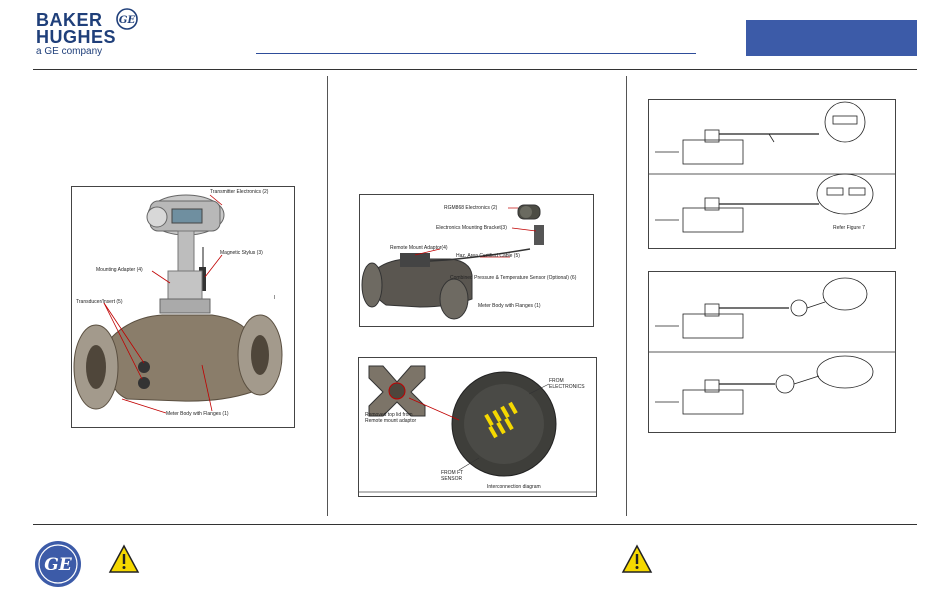 The width and height of the screenshot is (950, 609). What do you see at coordinates (119, 270) in the screenshot?
I see `label-mounting-adapter: Mounting Adapter (4)` at bounding box center [119, 270].